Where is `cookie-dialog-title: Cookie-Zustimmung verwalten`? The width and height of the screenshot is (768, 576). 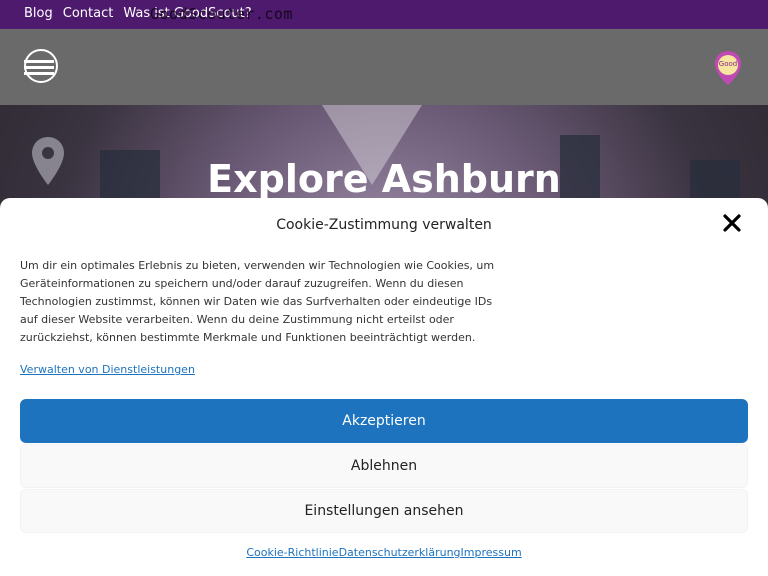
cookie-dialog-title: Cookie-Zustimmung verwalten is located at coordinates (384, 225).